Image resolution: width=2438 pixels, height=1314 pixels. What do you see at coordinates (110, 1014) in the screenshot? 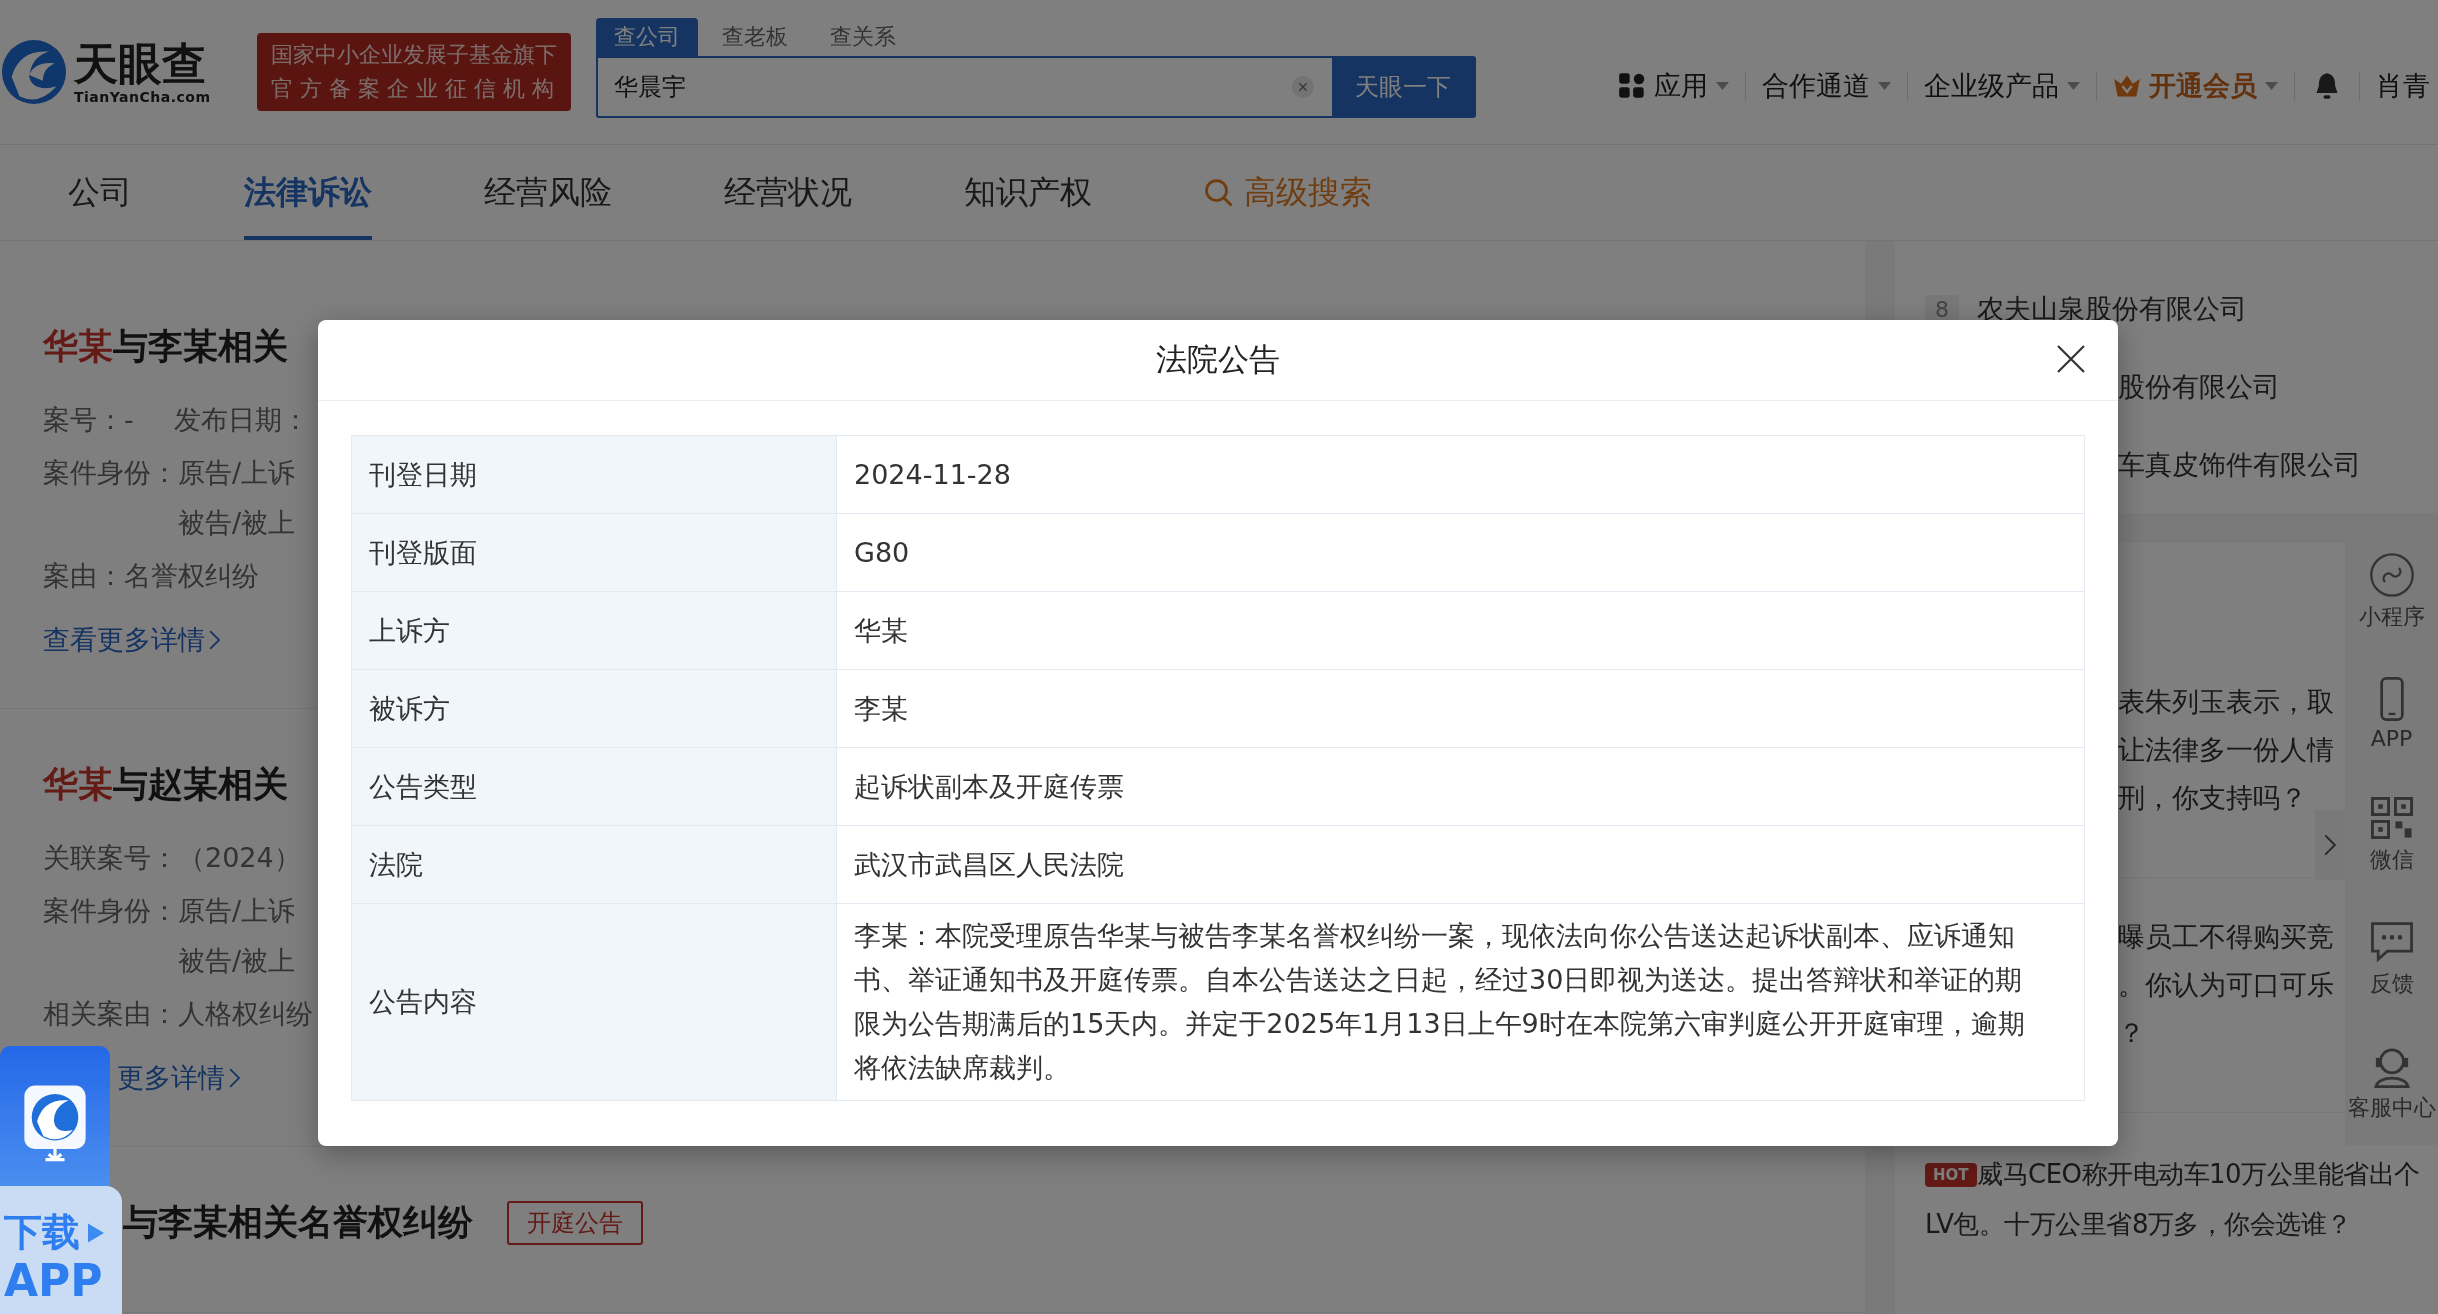
I see `field-label: 相关案由：` at bounding box center [110, 1014].